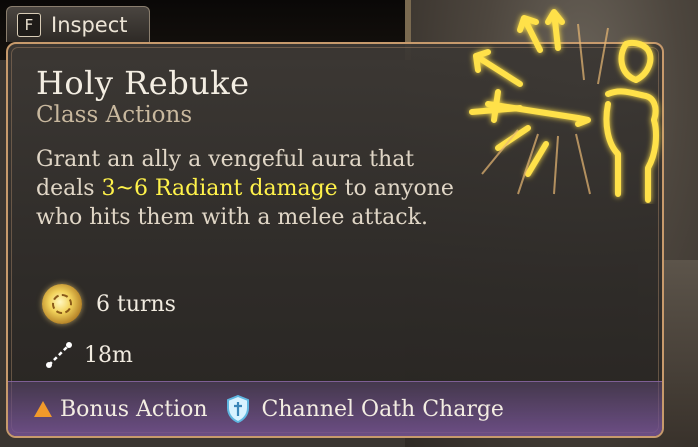  I want to click on cost-footer: Bonus Action Channel Oath Charge, so click(335, 408).